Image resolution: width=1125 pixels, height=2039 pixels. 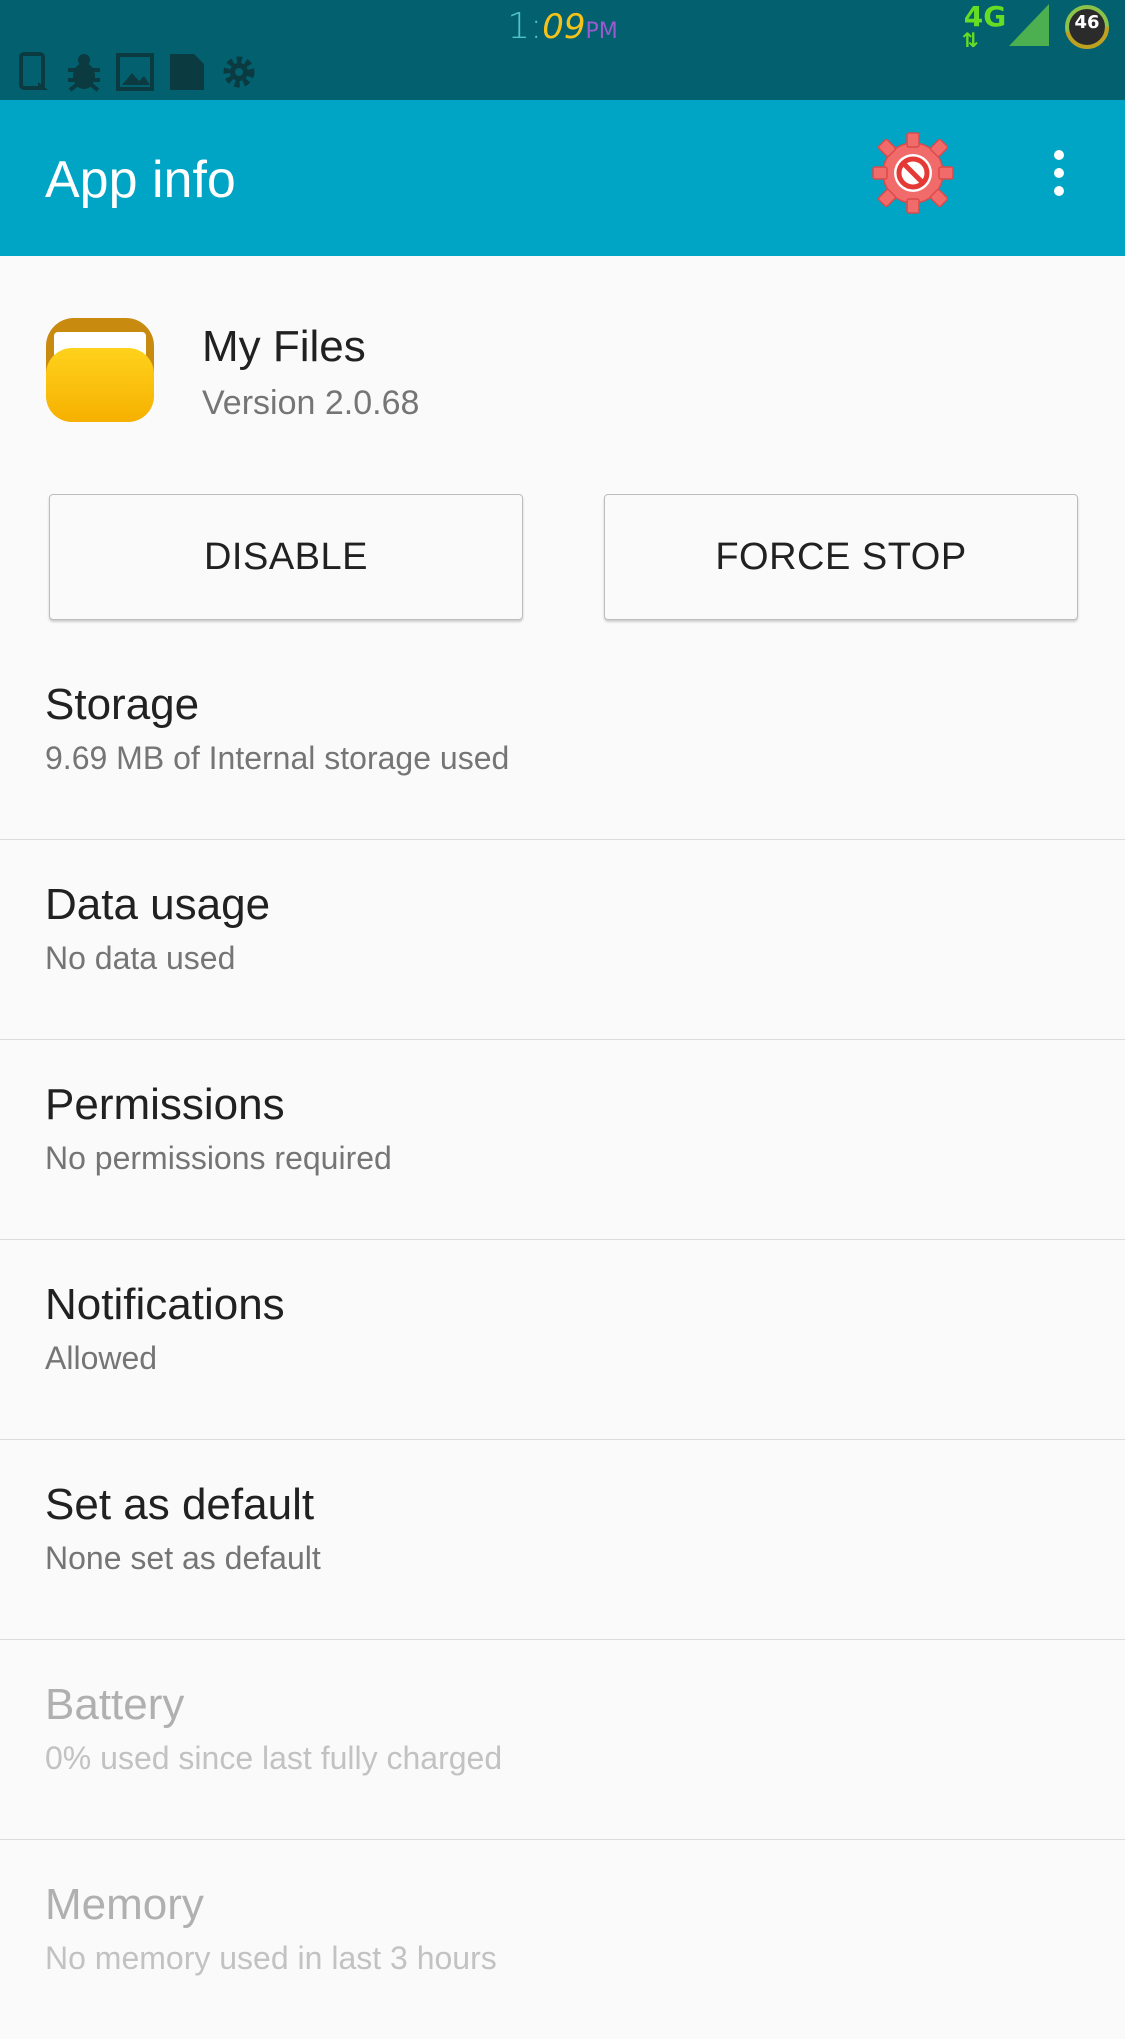 I want to click on list-item-subtitle: 0% used since last fully charged, so click(x=274, y=1758).